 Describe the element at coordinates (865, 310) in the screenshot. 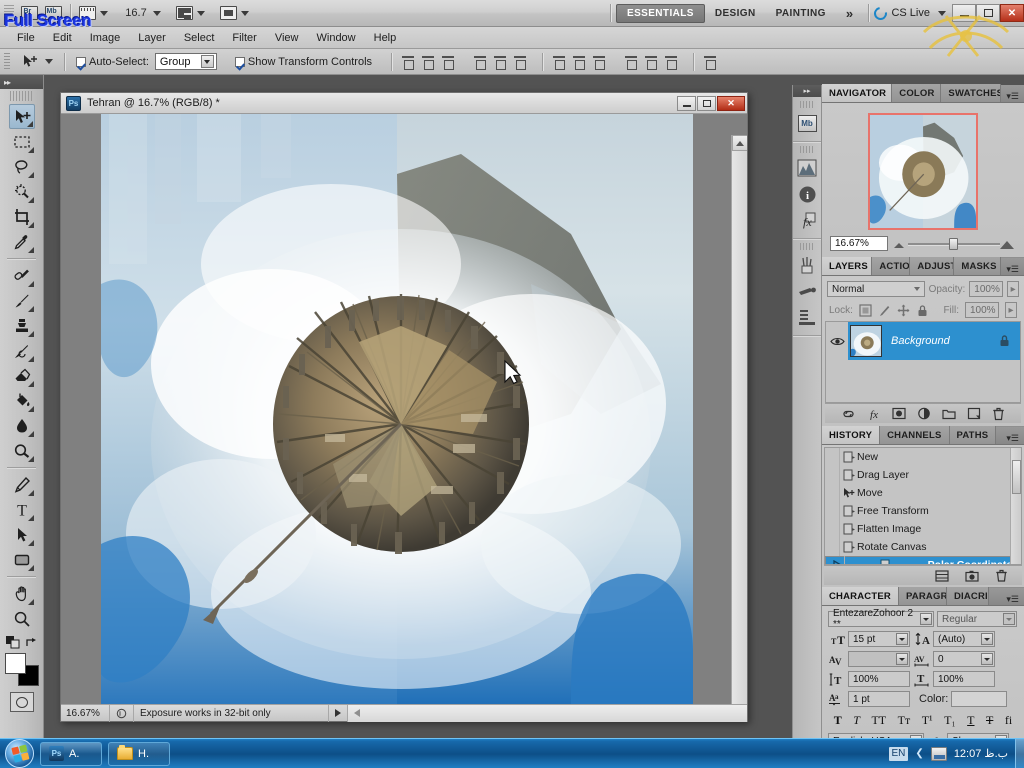

I see `lock-transparent-pixels-icon` at that location.